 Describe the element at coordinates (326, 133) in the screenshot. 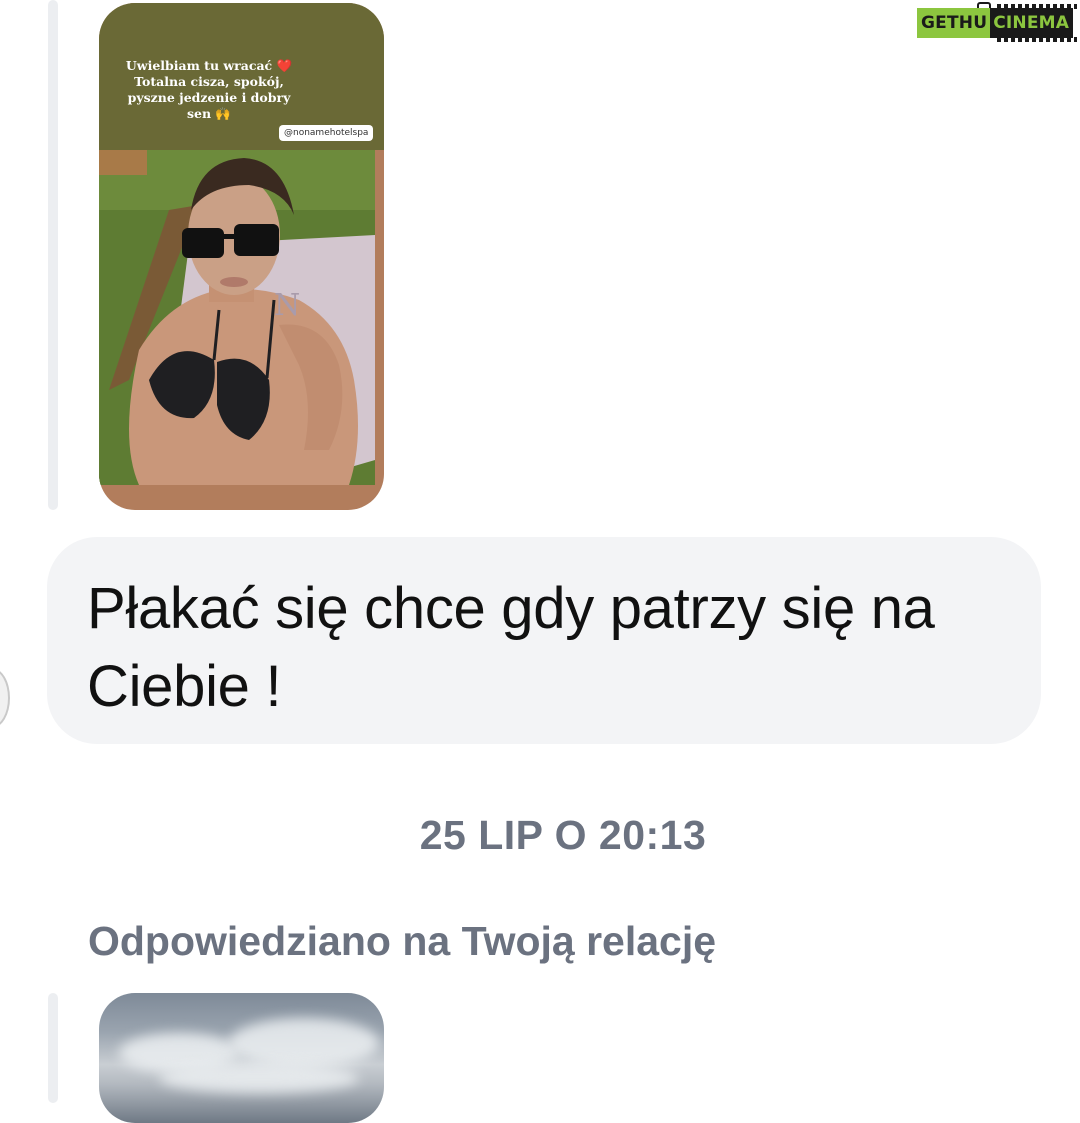

I see `story-mention-tag: @nonamehotelspa` at that location.